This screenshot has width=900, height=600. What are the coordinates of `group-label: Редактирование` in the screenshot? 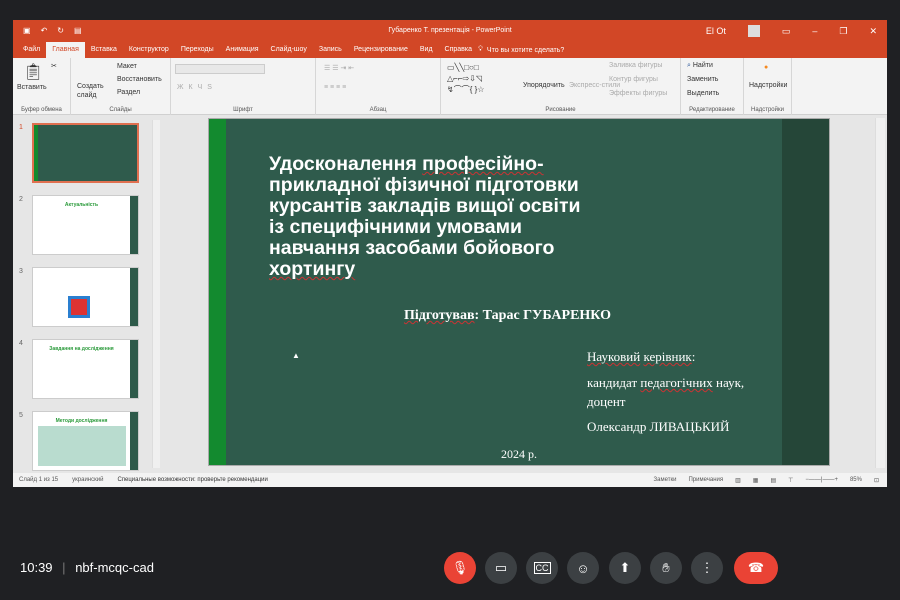 It's located at (712, 110).